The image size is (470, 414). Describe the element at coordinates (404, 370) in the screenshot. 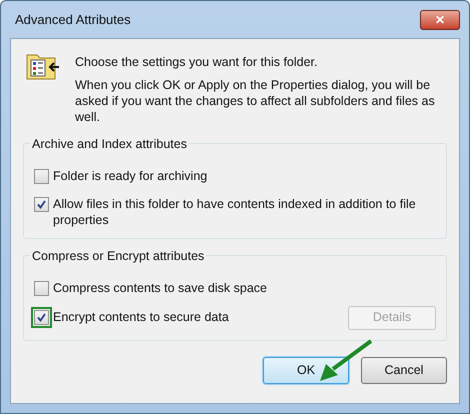

I see `cancel-button: Cancel` at that location.